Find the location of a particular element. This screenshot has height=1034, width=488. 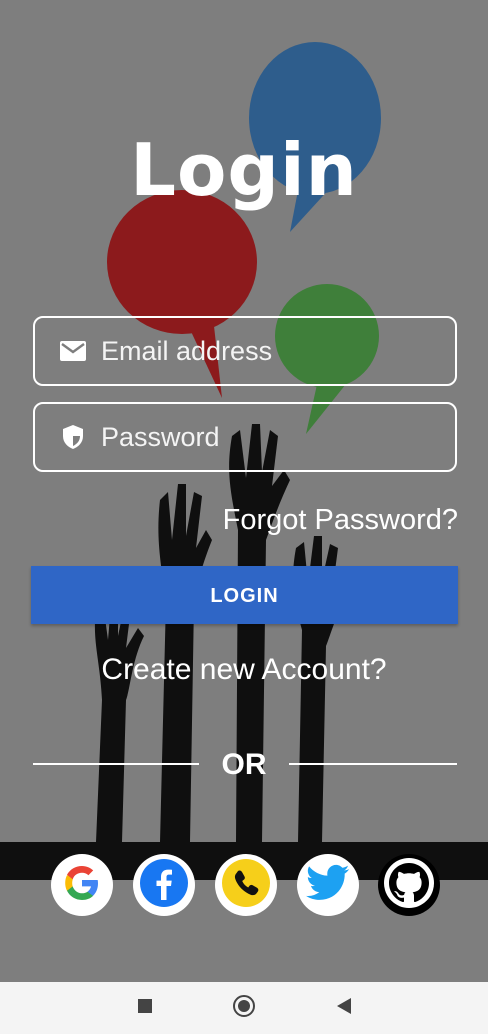

github-login-button is located at coordinates (409, 885).